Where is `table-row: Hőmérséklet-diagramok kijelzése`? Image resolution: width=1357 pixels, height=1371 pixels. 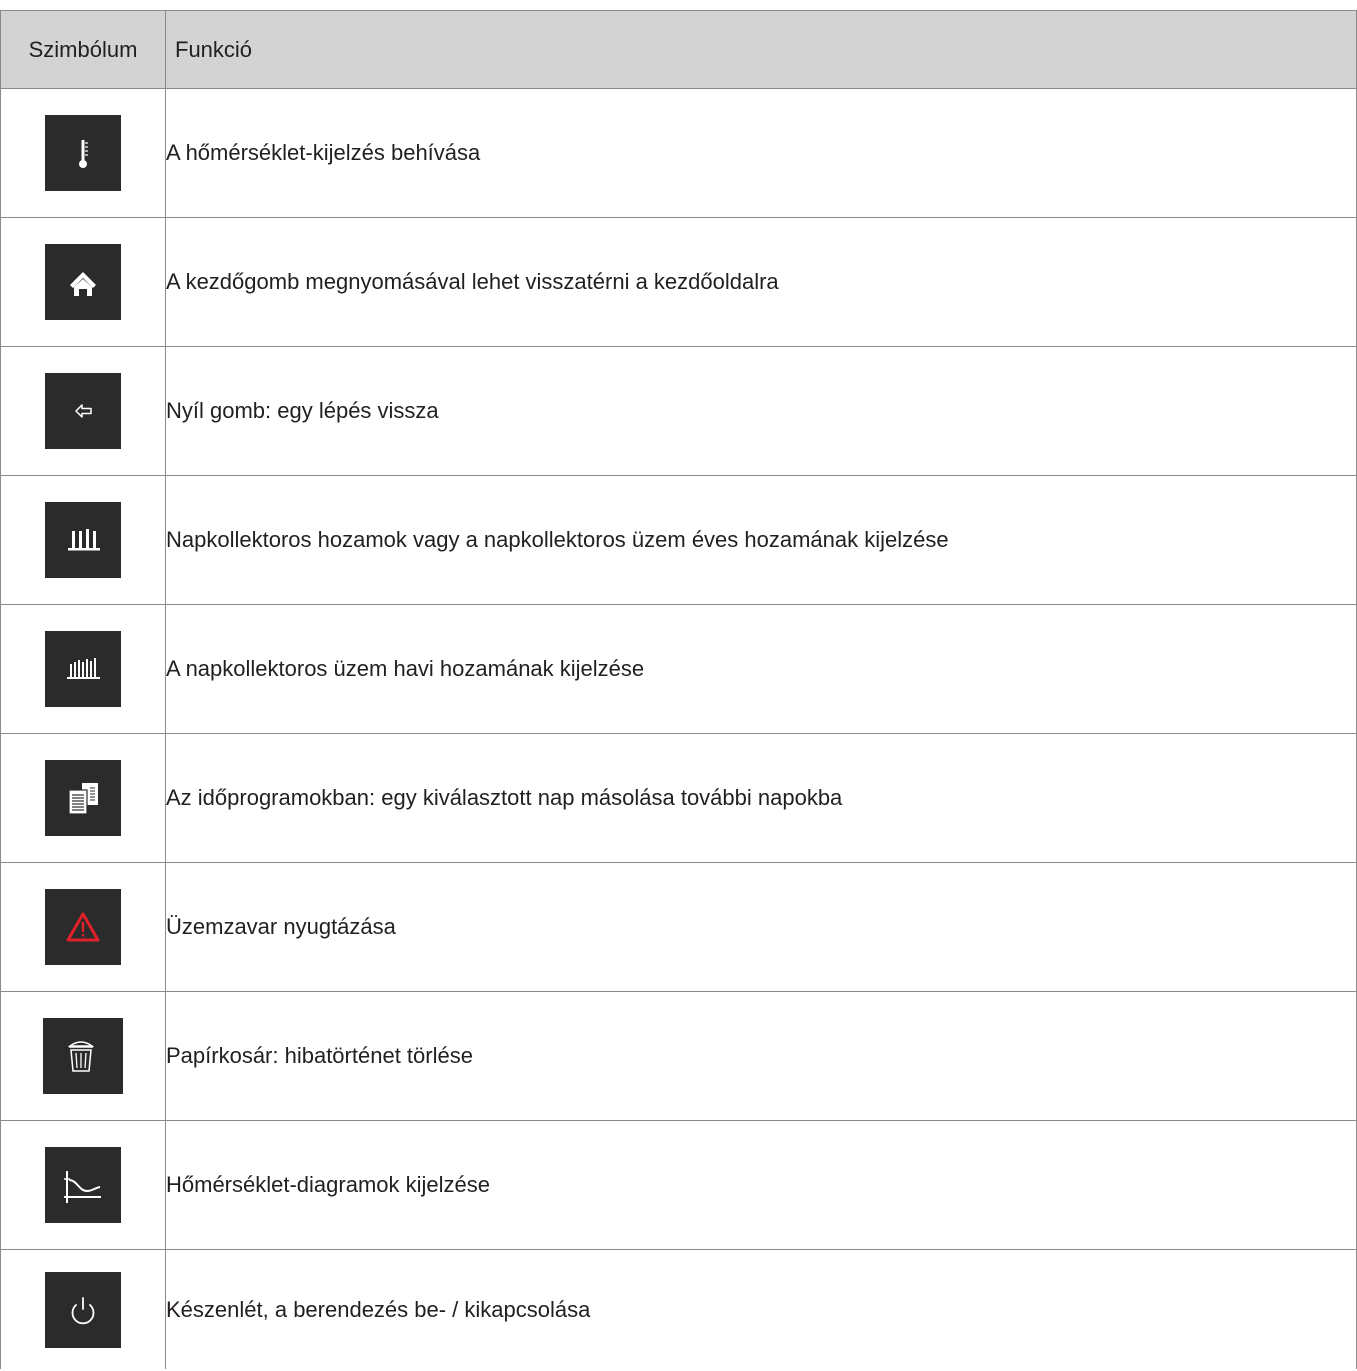 table-row: Hőmérséklet-diagramok kijelzése is located at coordinates (678, 1185).